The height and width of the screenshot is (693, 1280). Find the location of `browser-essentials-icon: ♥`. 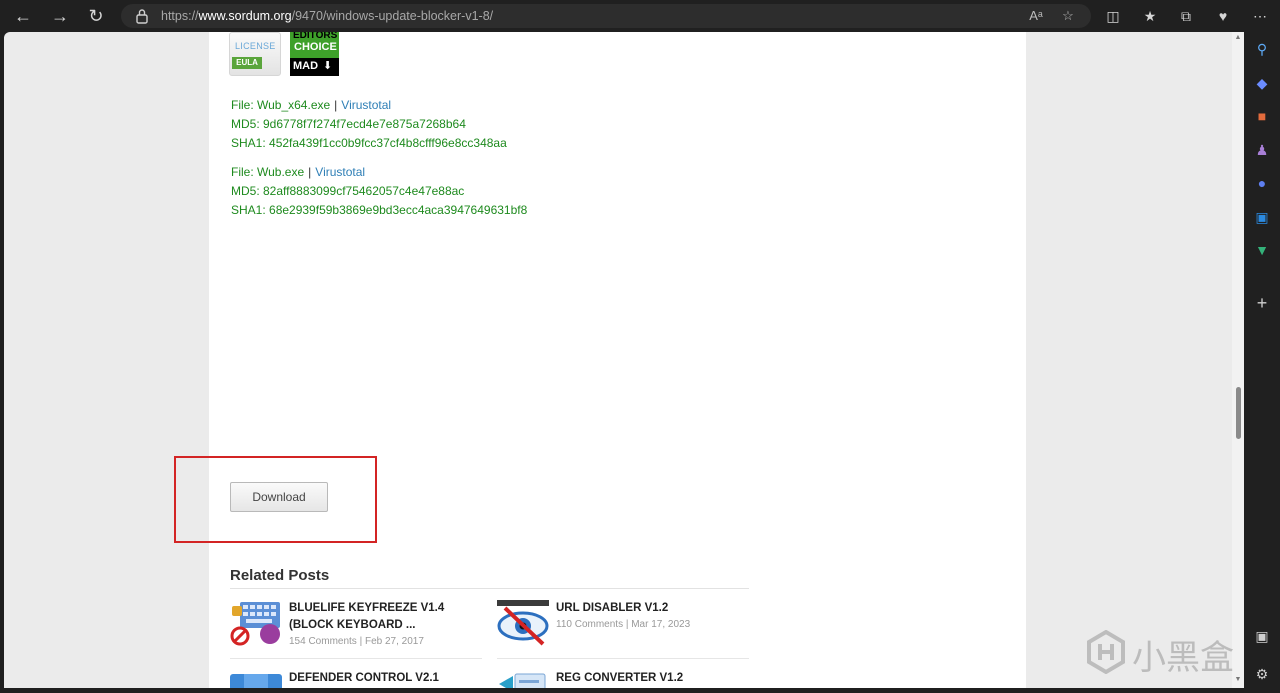

browser-essentials-icon: ♥ is located at coordinates (1223, 16).